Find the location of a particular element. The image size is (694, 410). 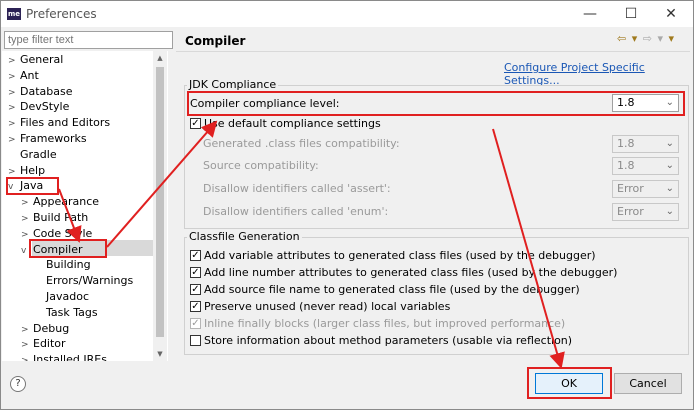

arrow-java-to-compiler is located at coordinates (70, 215).